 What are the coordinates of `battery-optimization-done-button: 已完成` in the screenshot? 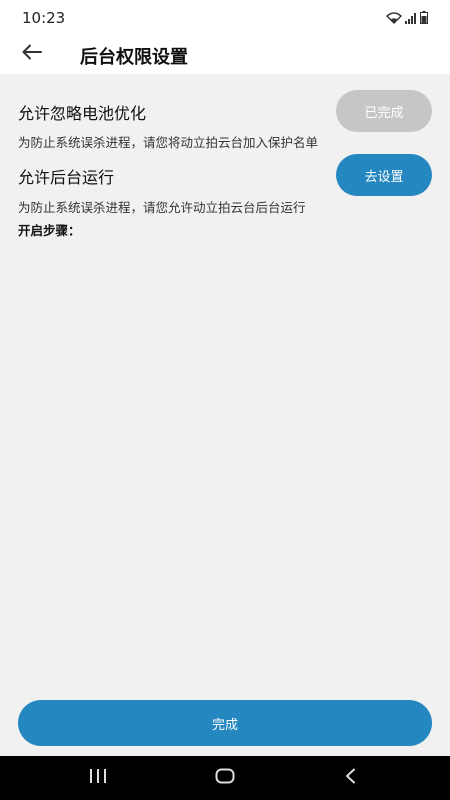 It's located at (384, 111).